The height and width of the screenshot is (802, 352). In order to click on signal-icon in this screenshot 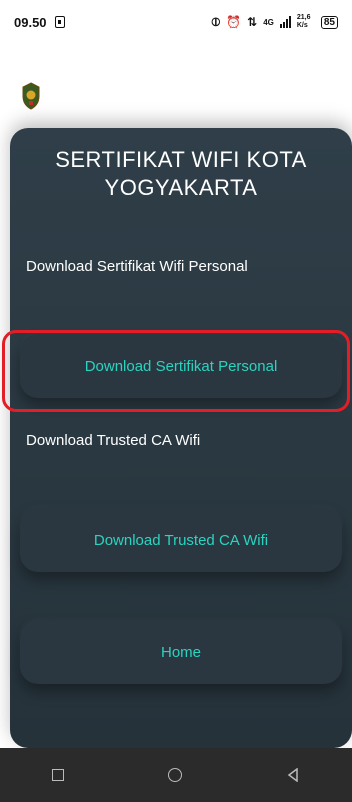, I will do `click(285, 22)`.